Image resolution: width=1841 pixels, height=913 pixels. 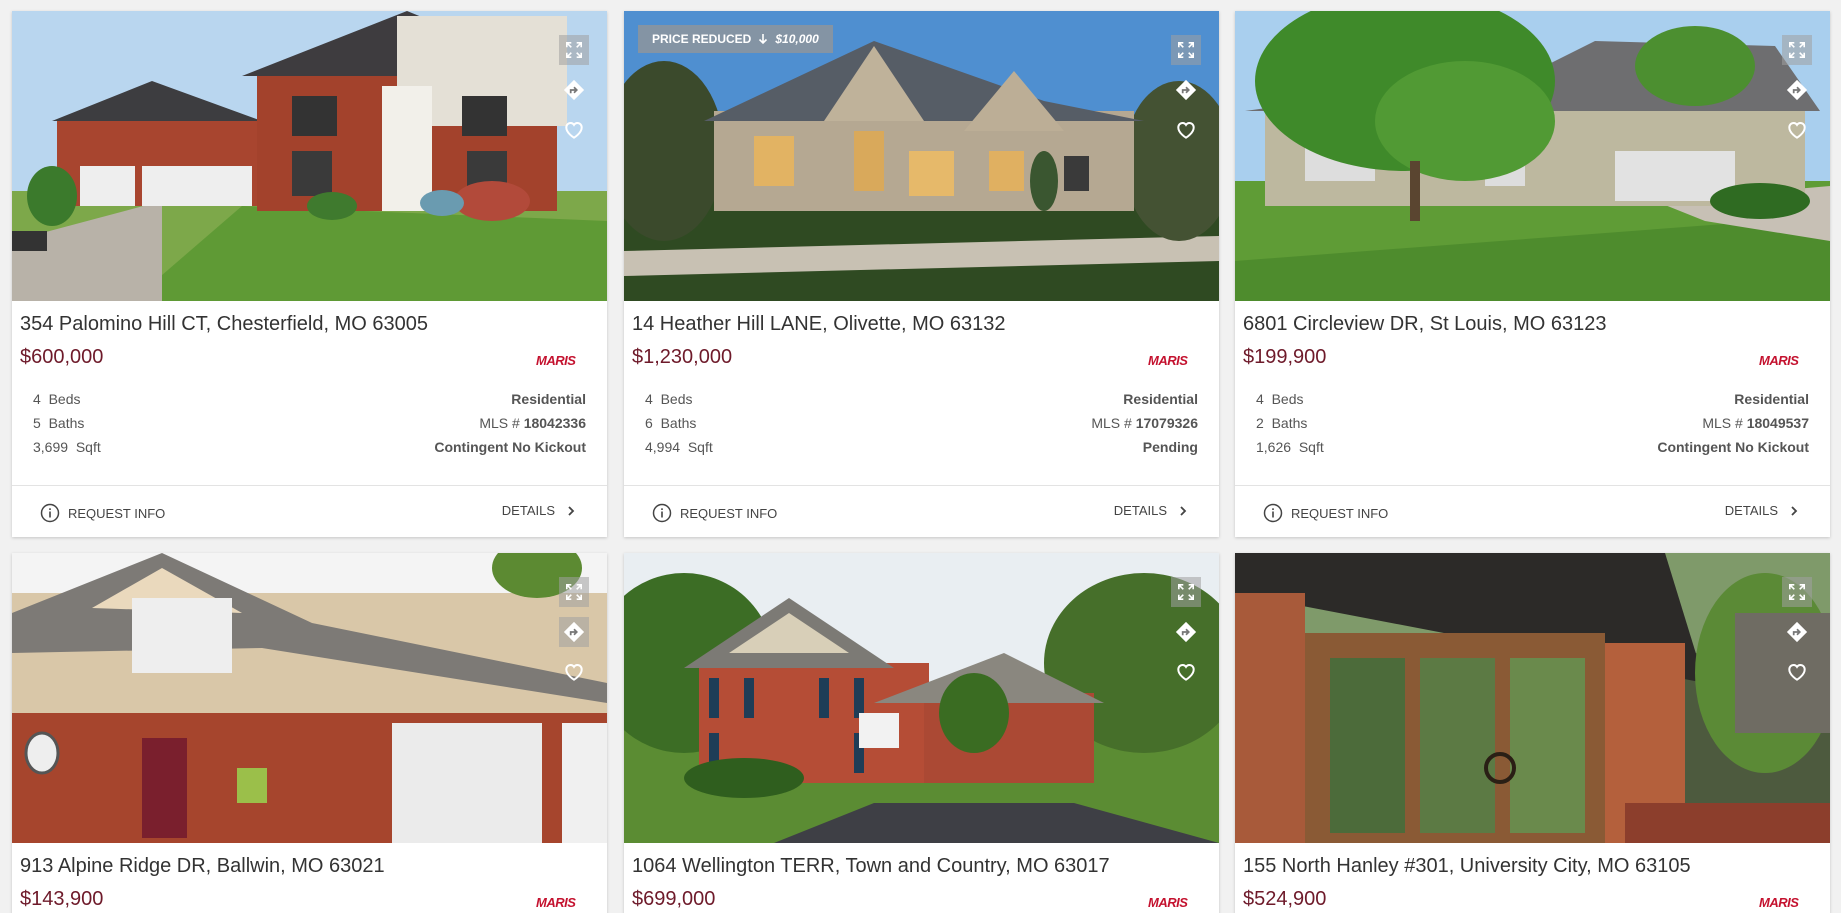 I want to click on mls-row: MLS # 18042336, so click(x=510, y=423).